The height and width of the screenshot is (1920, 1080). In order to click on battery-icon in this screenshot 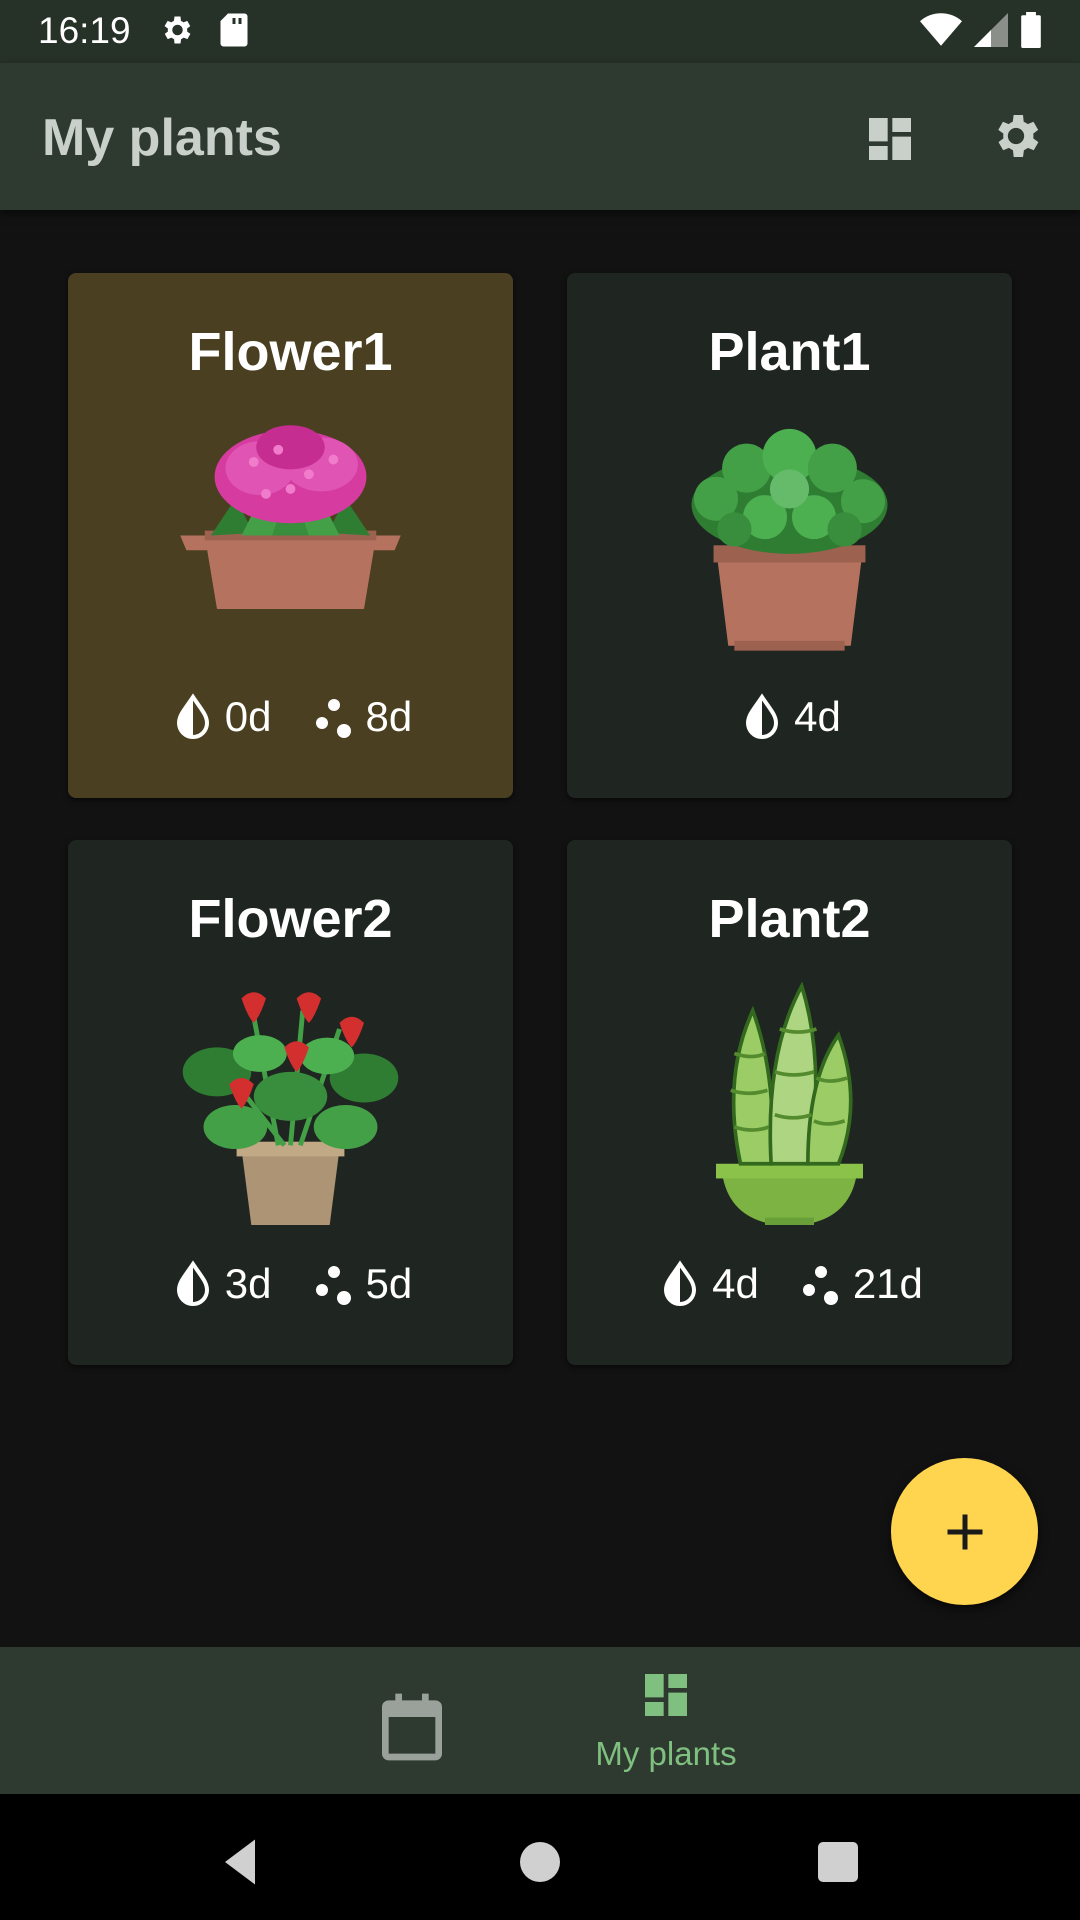, I will do `click(1031, 30)`.